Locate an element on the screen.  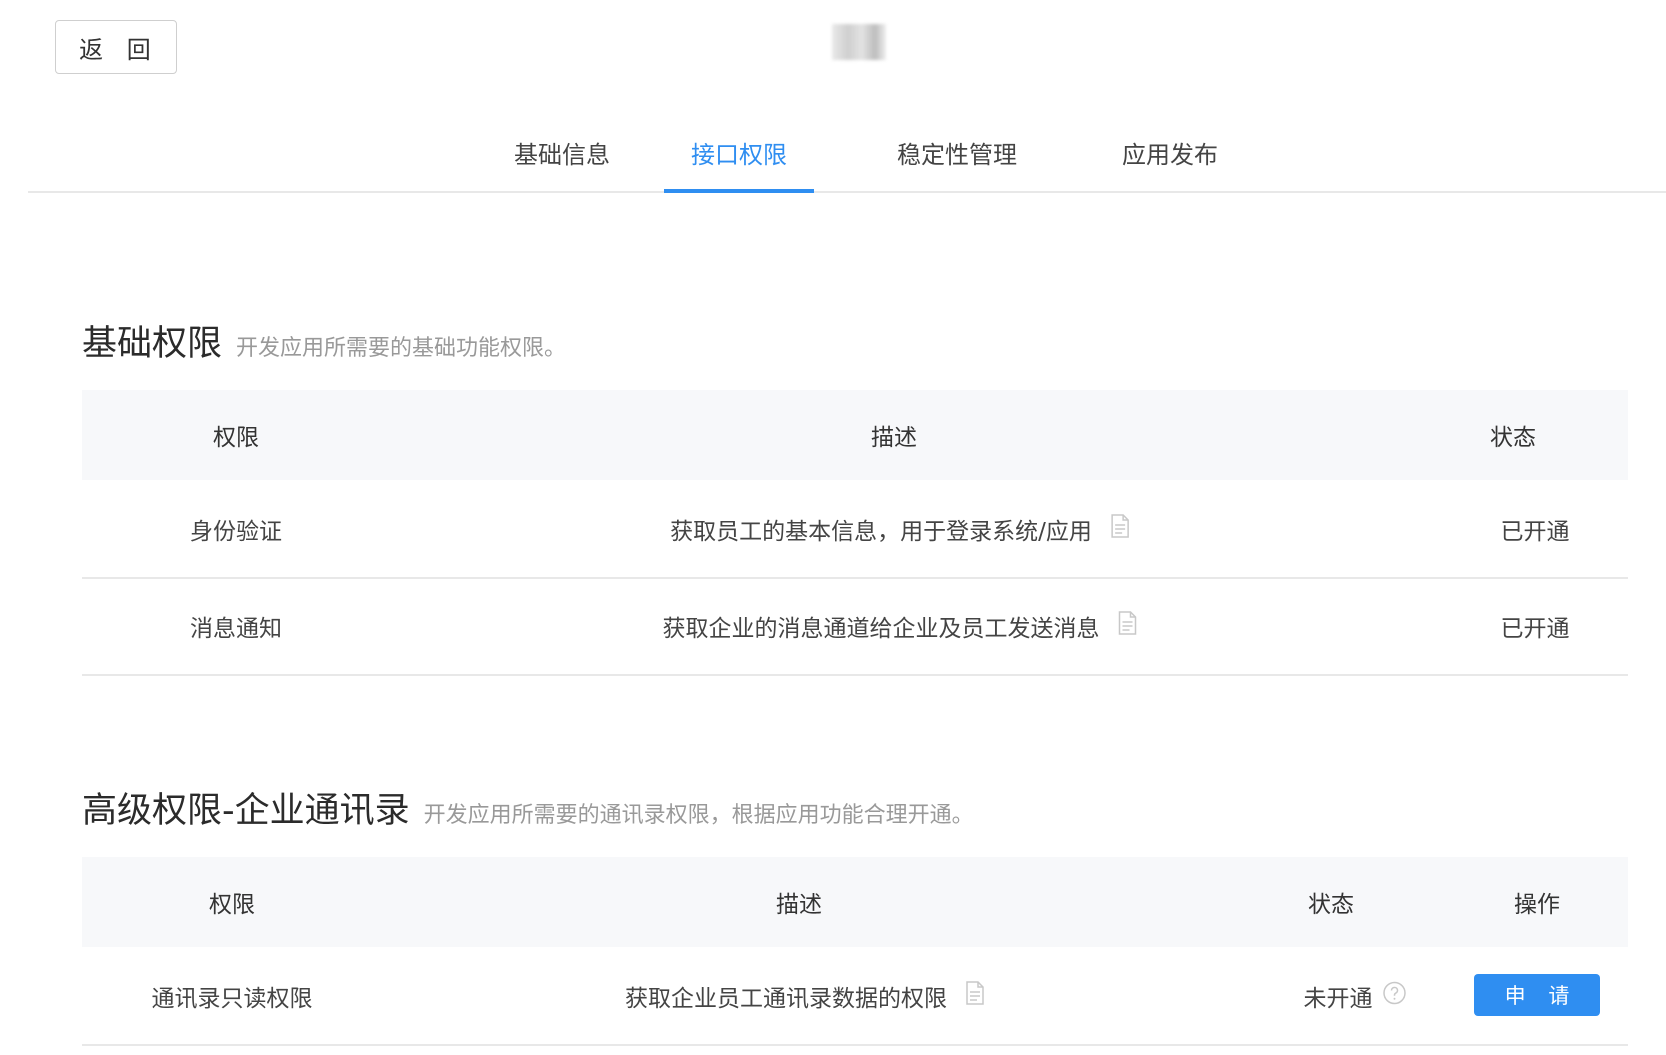
apply-button: 申 请 is located at coordinates (1537, 995).